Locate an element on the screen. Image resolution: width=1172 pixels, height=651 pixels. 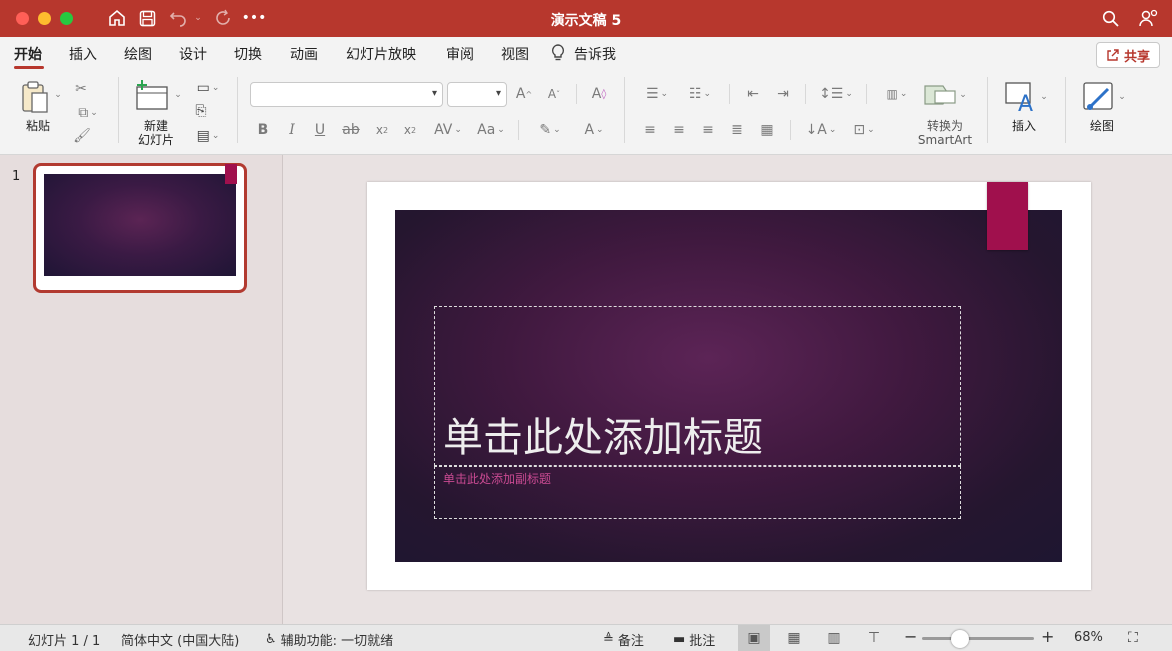
new-slide-icon is located at coordinates (152, 96).